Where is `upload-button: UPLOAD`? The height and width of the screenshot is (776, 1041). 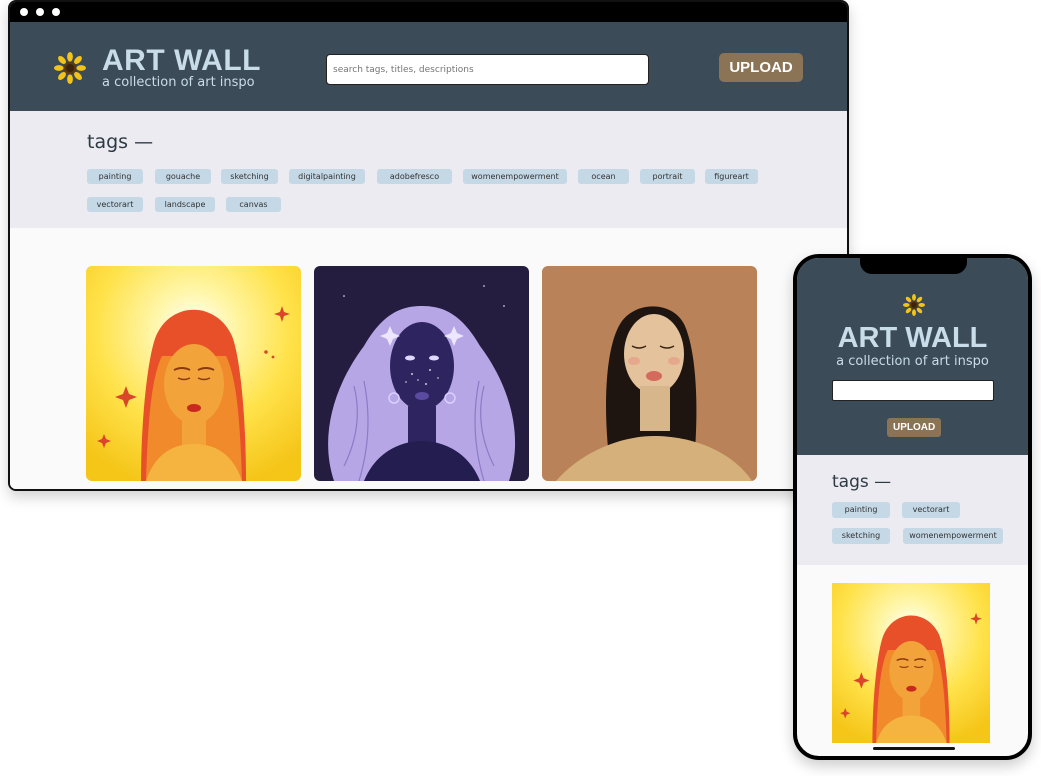 upload-button: UPLOAD is located at coordinates (761, 67).